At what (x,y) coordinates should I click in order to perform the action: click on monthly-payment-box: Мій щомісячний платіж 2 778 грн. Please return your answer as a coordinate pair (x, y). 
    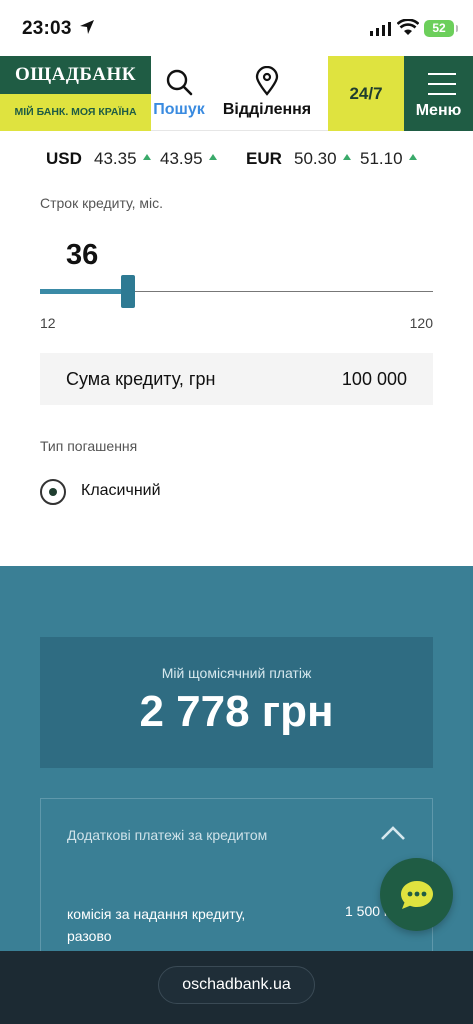
    Looking at the image, I should click on (236, 702).